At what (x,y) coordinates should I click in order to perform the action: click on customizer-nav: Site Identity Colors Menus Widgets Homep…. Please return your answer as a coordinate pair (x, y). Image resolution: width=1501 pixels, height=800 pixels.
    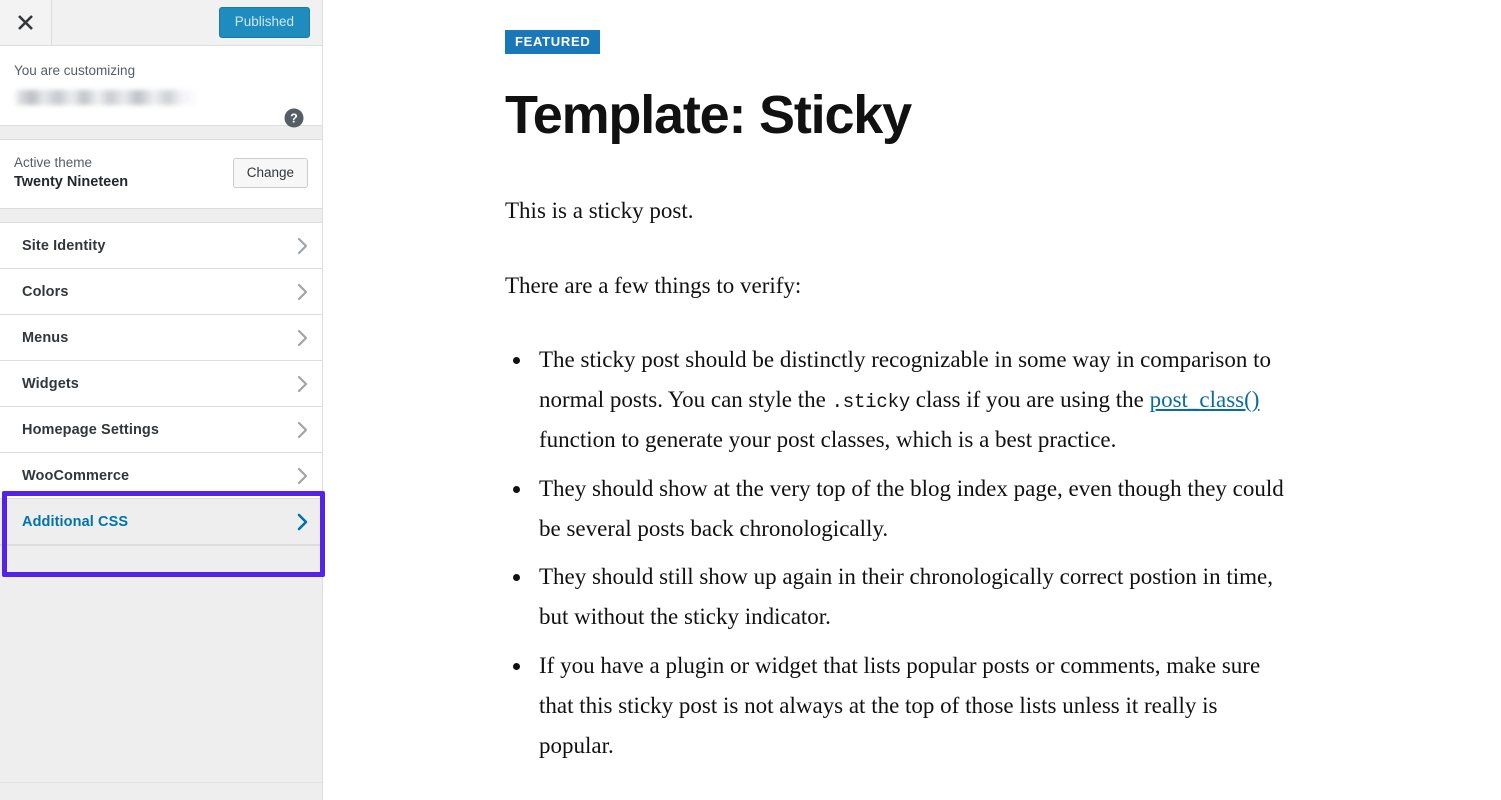
    Looking at the image, I should click on (161, 384).